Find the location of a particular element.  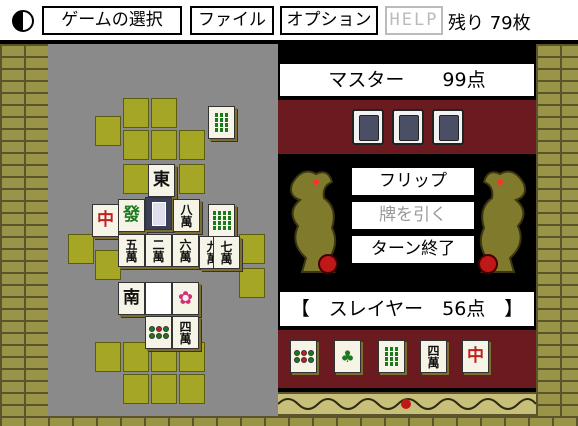

menu-file: ファイル is located at coordinates (232, 20).